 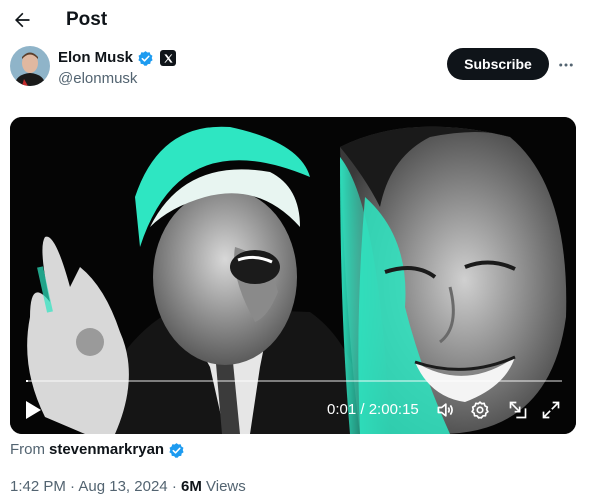 I want to click on play-button, so click(x=33, y=410).